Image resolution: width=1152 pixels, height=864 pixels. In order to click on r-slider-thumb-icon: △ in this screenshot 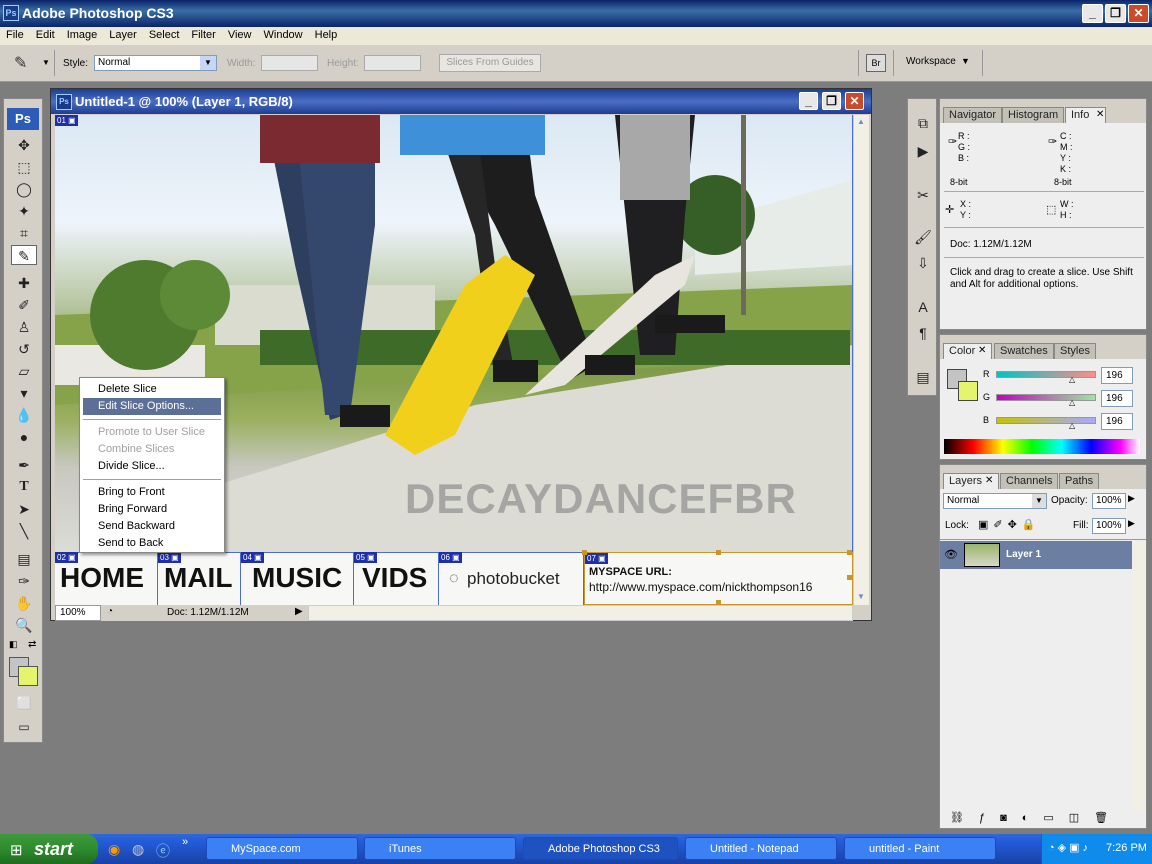, I will do `click(1072, 379)`.